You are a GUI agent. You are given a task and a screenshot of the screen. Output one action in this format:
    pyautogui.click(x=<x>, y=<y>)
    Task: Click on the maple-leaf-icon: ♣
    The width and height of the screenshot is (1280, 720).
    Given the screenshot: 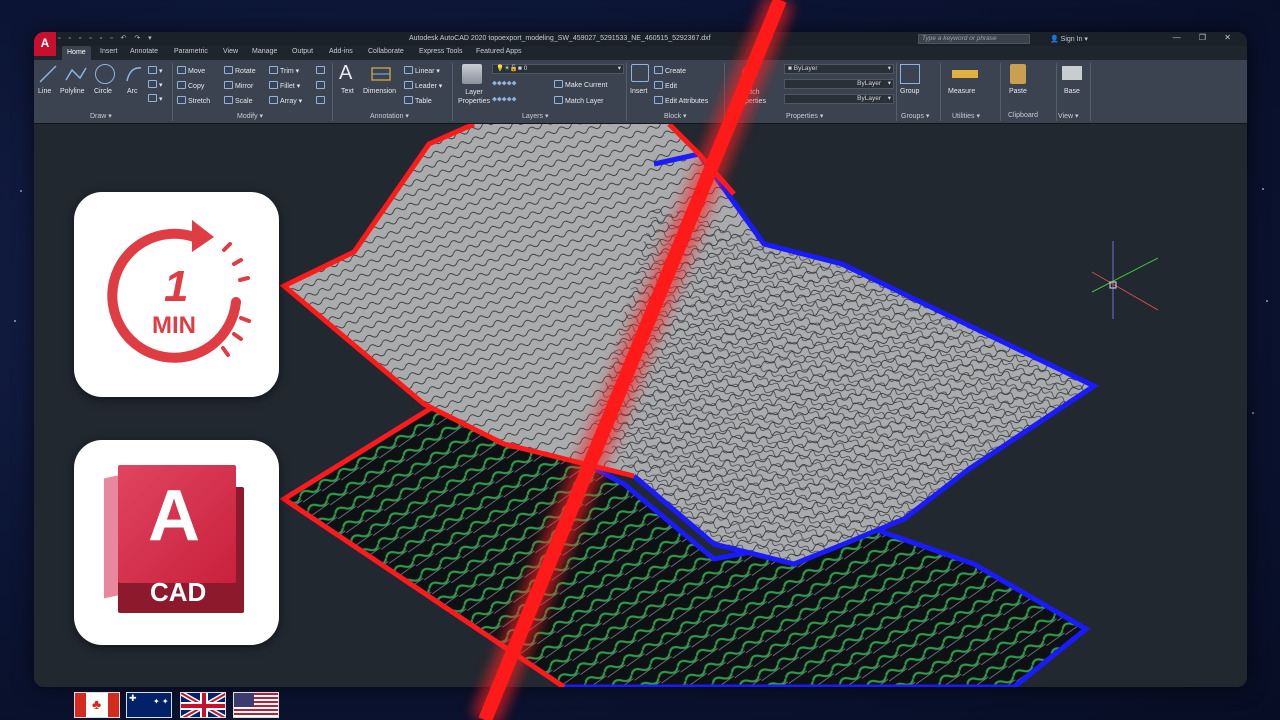 What is the action you would take?
    pyautogui.click(x=97, y=704)
    